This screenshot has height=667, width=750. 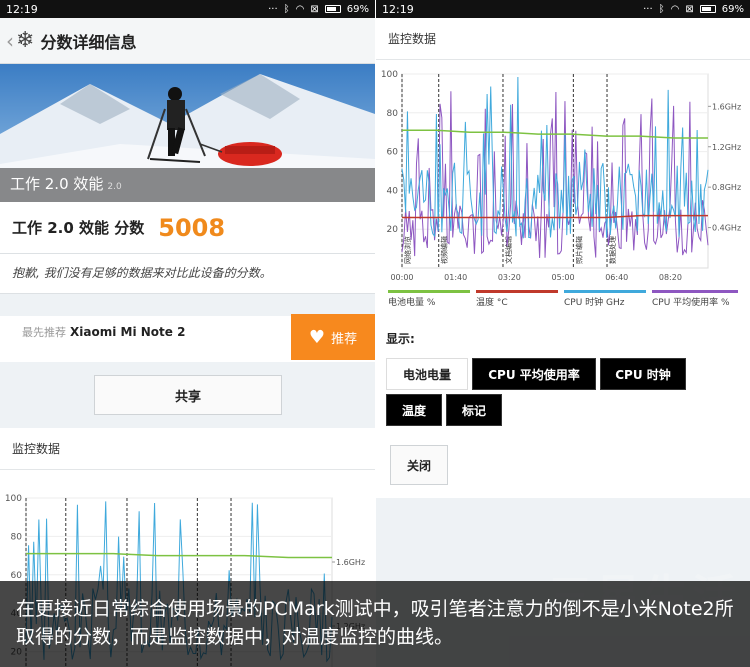 What do you see at coordinates (357, 9) in the screenshot?
I see `battery-percent: 69%` at bounding box center [357, 9].